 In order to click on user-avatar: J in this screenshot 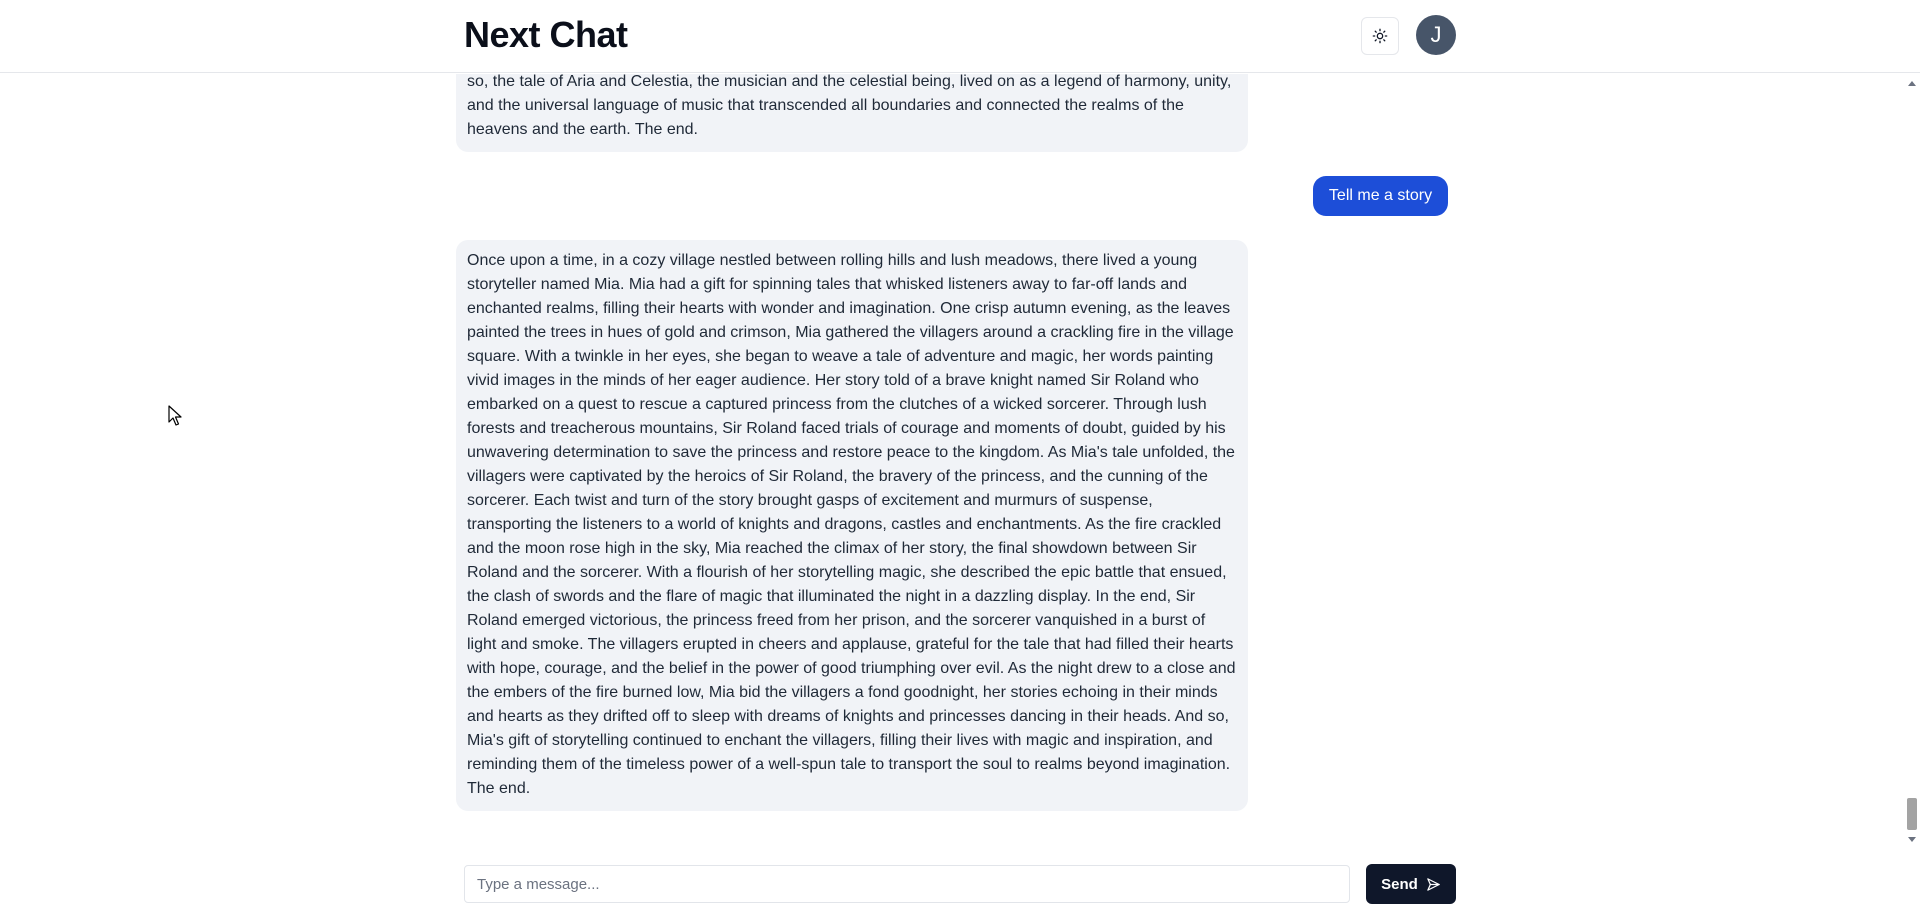, I will do `click(1436, 35)`.